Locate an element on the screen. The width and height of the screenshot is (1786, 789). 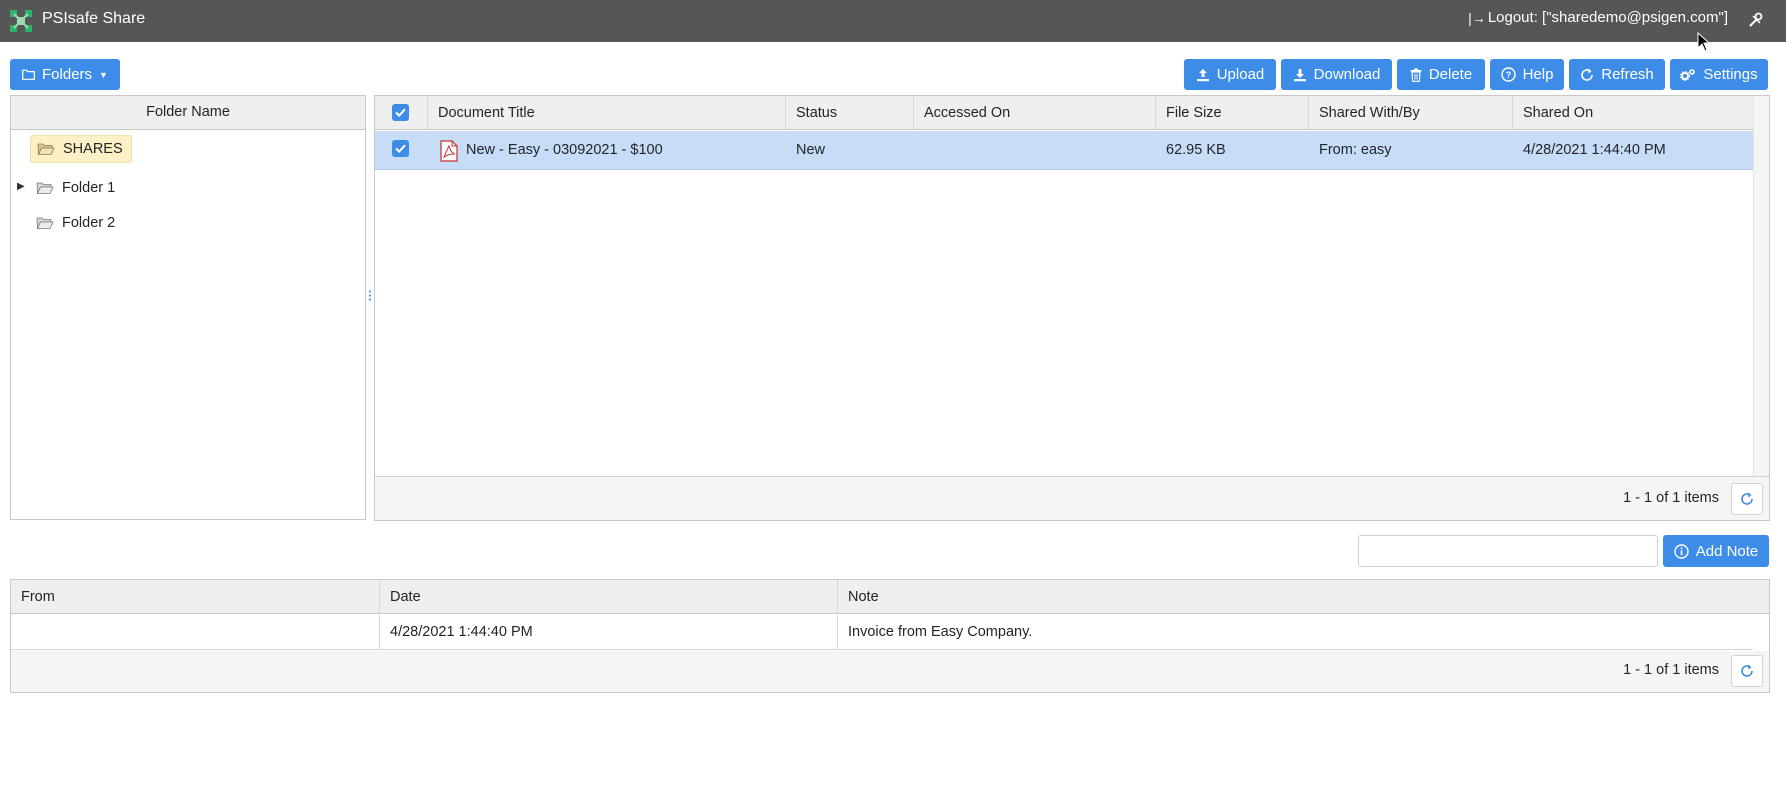
column-header-document-title: Document Title is located at coordinates (606, 113).